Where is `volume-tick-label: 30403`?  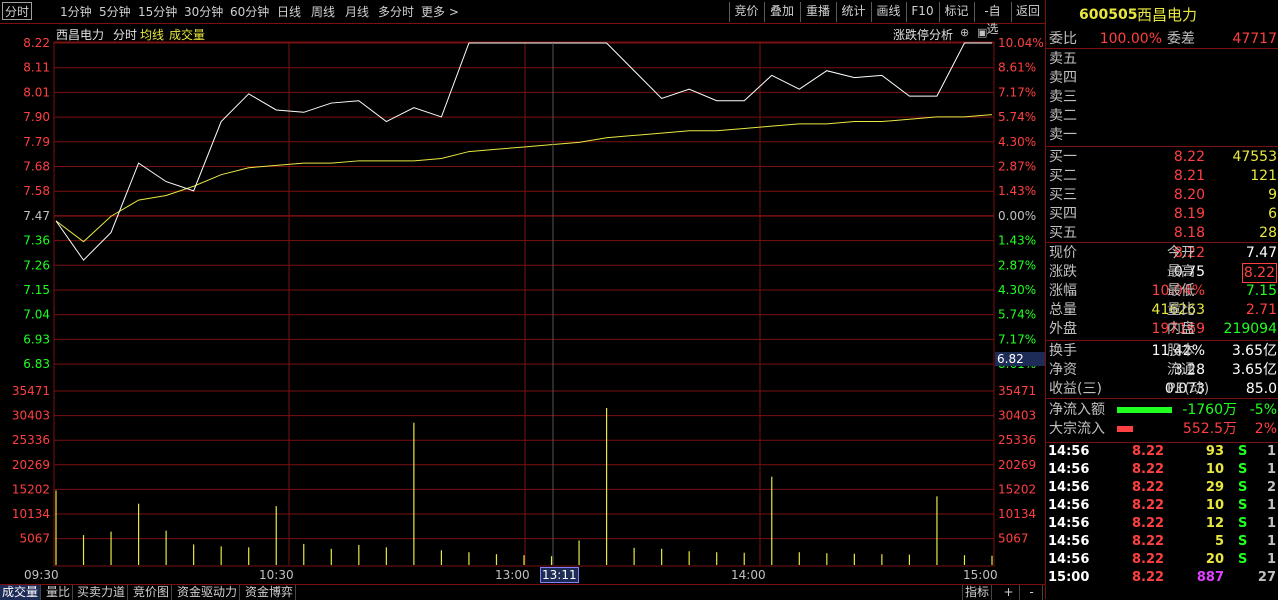
volume-tick-label: 30403 is located at coordinates (1017, 416).